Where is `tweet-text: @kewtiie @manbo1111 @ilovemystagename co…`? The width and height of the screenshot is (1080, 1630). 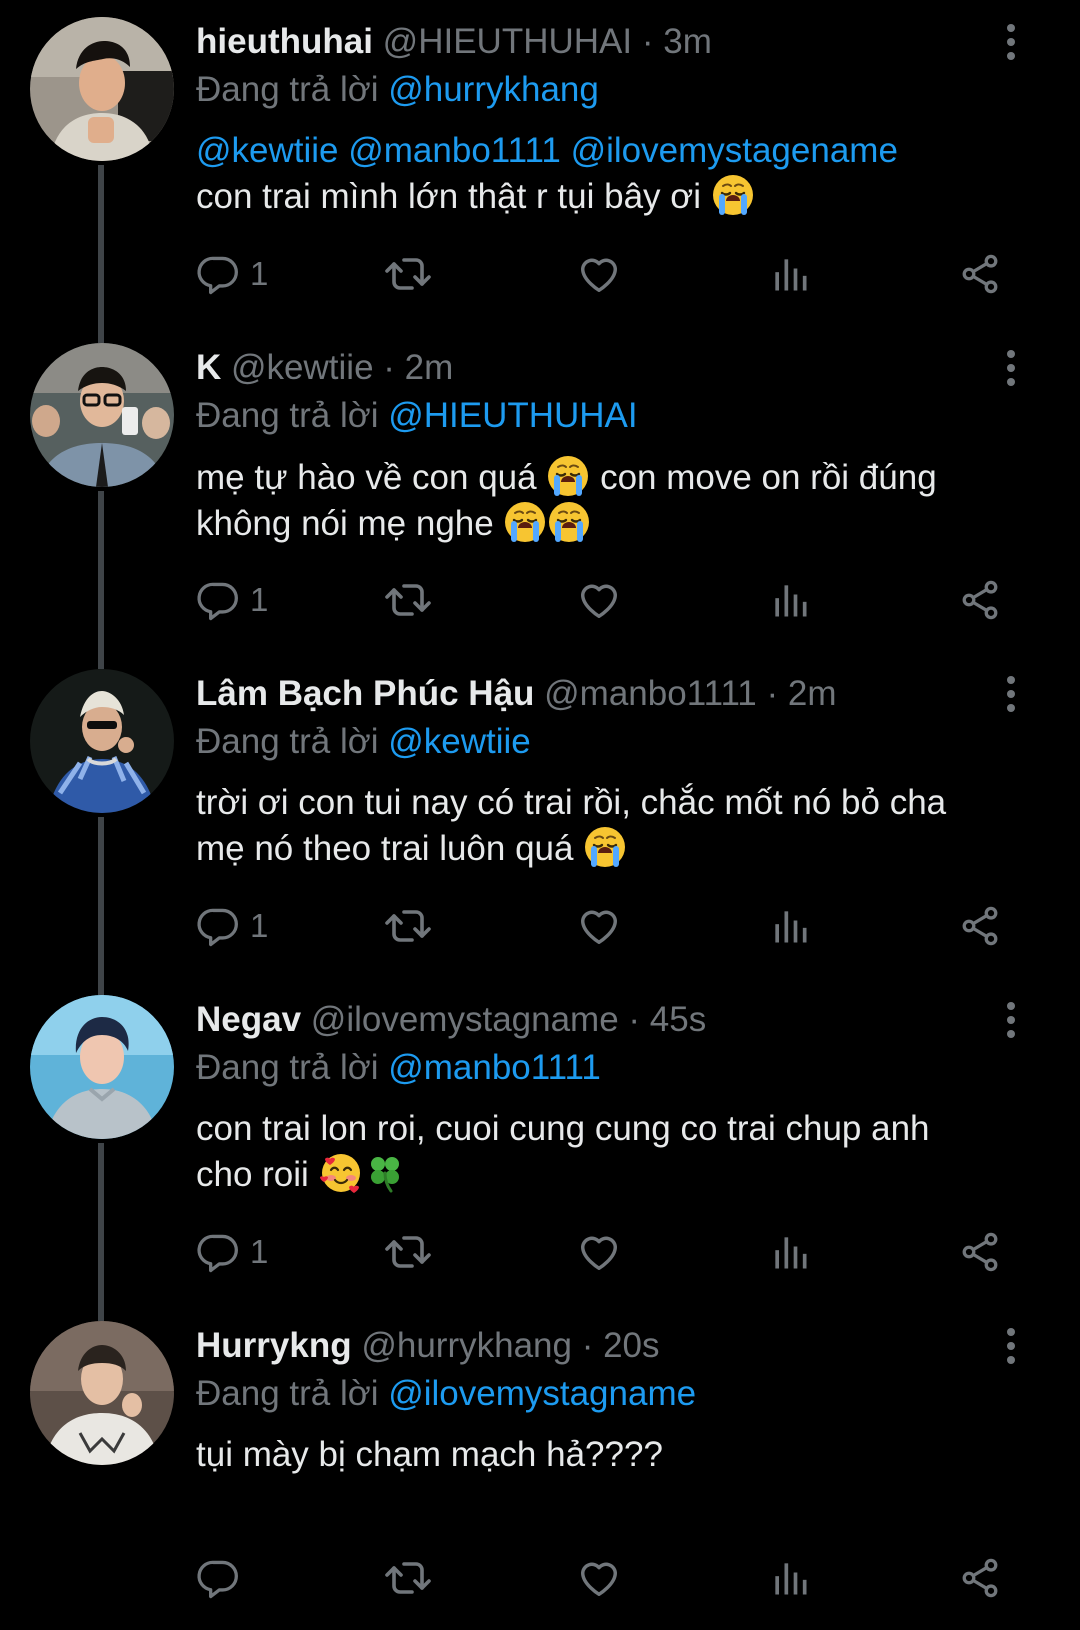
tweet-text: @kewtiie @manbo1111 @ilovemystagename co… is located at coordinates (616, 173).